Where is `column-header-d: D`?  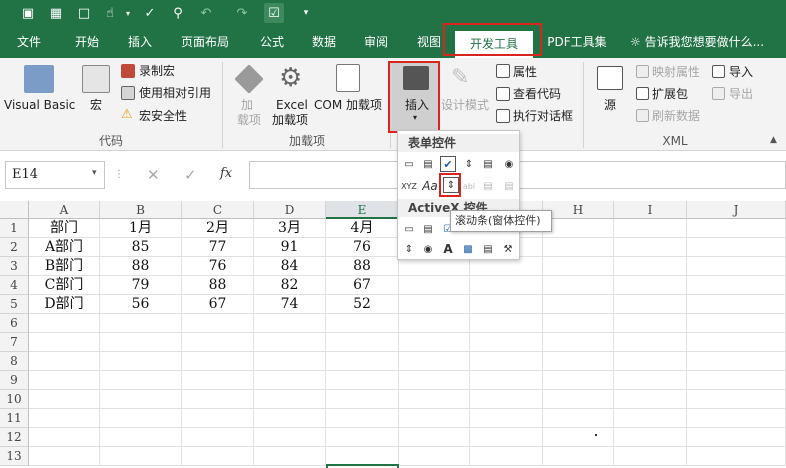 column-header-d: D is located at coordinates (290, 210).